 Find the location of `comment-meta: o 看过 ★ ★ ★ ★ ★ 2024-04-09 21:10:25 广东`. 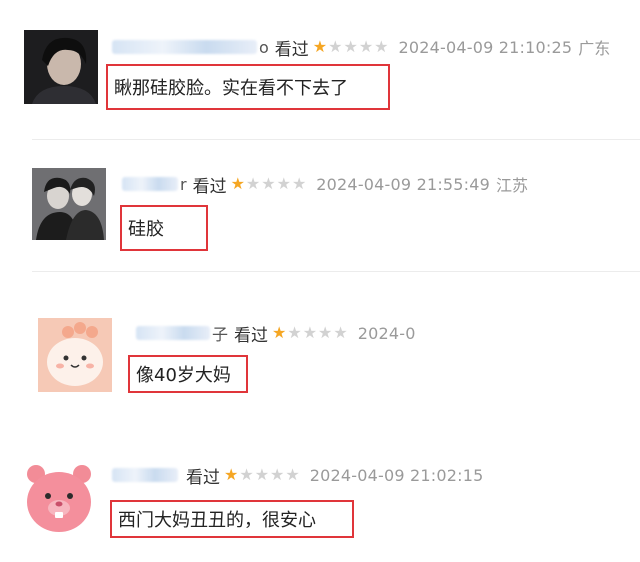

comment-meta: o 看过 ★ ★ ★ ★ ★ 2024-04-09 21:10:25 广东 is located at coordinates (361, 48).